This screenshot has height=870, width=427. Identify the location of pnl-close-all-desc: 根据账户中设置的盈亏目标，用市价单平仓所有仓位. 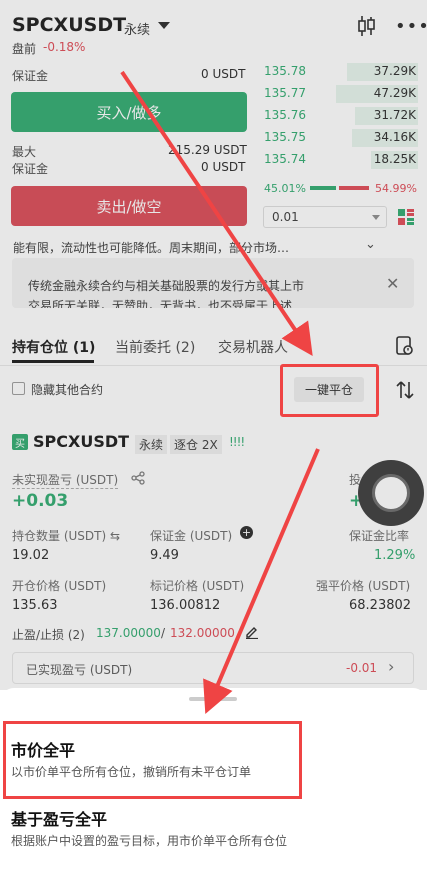
(149, 840).